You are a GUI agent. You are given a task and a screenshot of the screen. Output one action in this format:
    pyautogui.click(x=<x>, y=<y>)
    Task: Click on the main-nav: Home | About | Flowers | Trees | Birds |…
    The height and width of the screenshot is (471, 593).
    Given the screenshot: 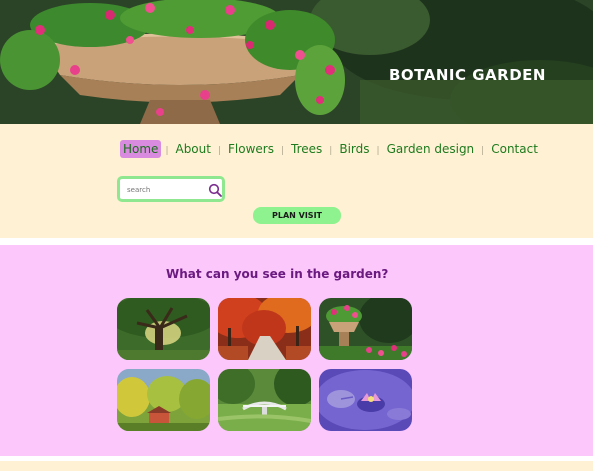 What is the action you would take?
    pyautogui.click(x=330, y=149)
    